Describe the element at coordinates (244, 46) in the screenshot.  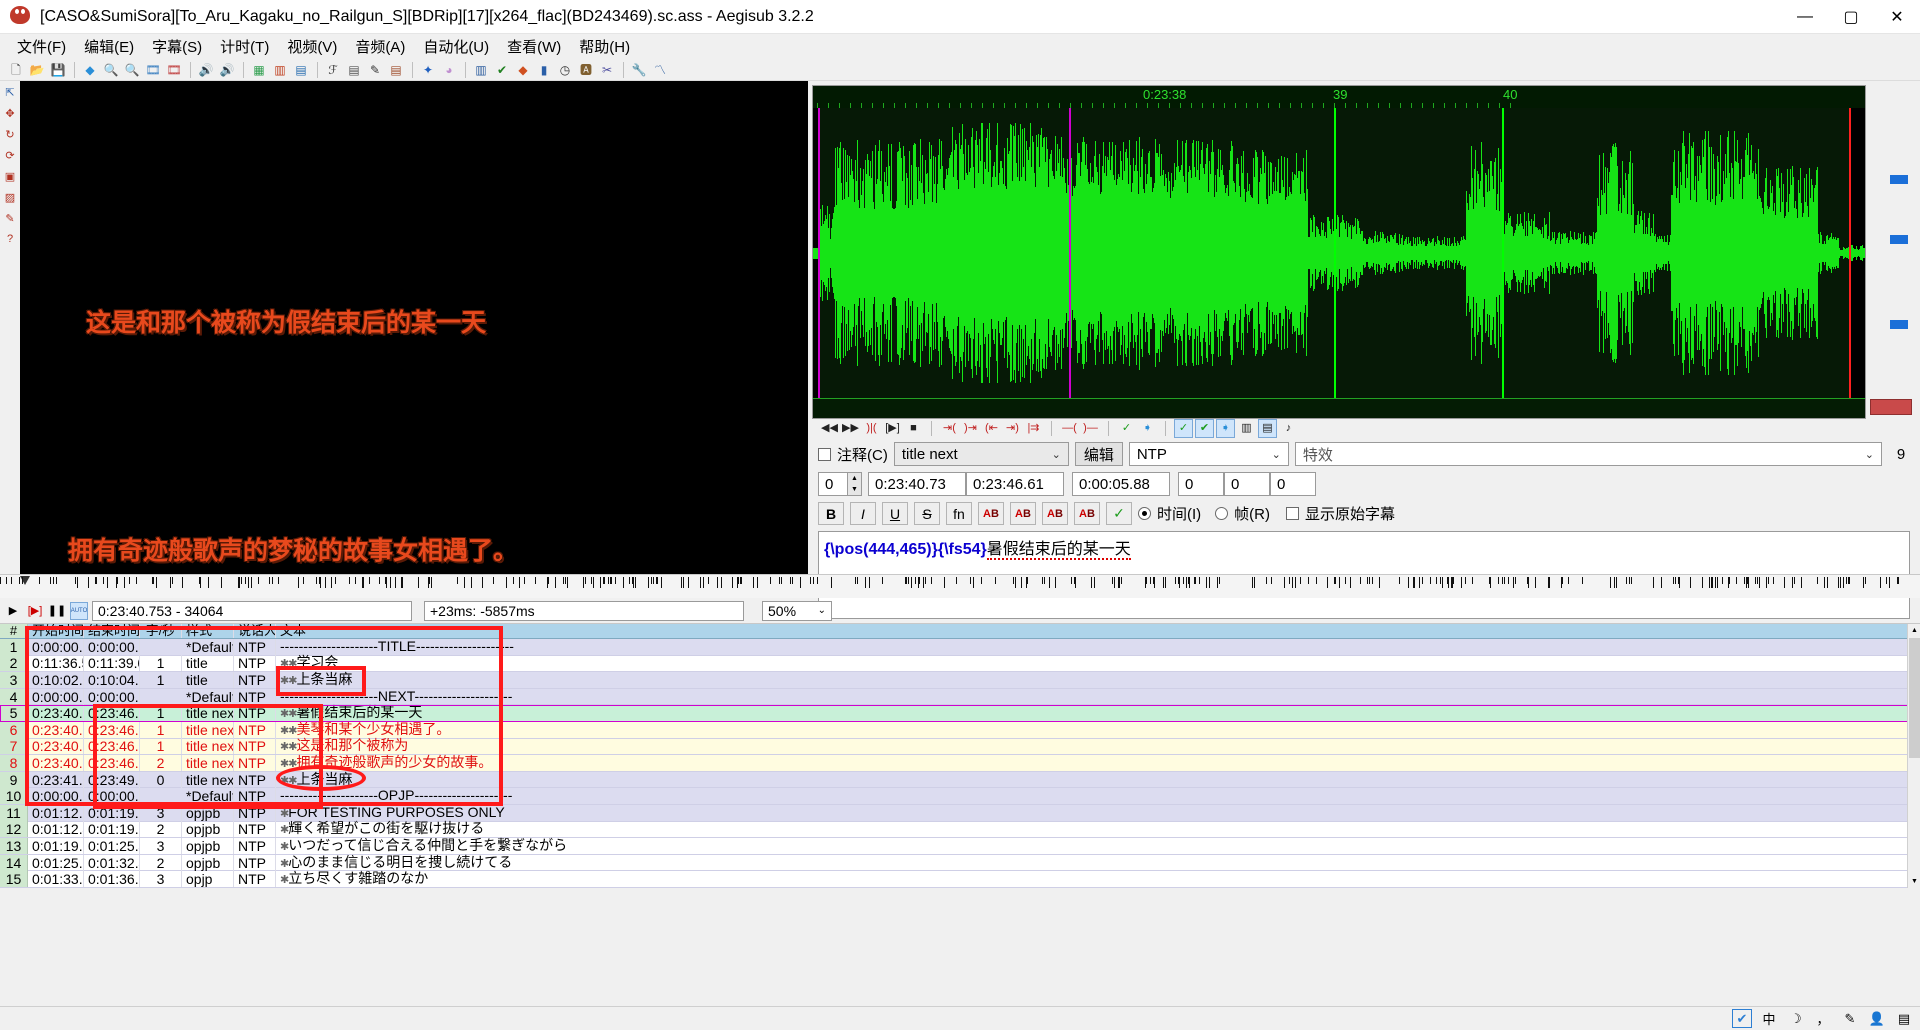
I see `menu-item-3: 计时(T)` at that location.